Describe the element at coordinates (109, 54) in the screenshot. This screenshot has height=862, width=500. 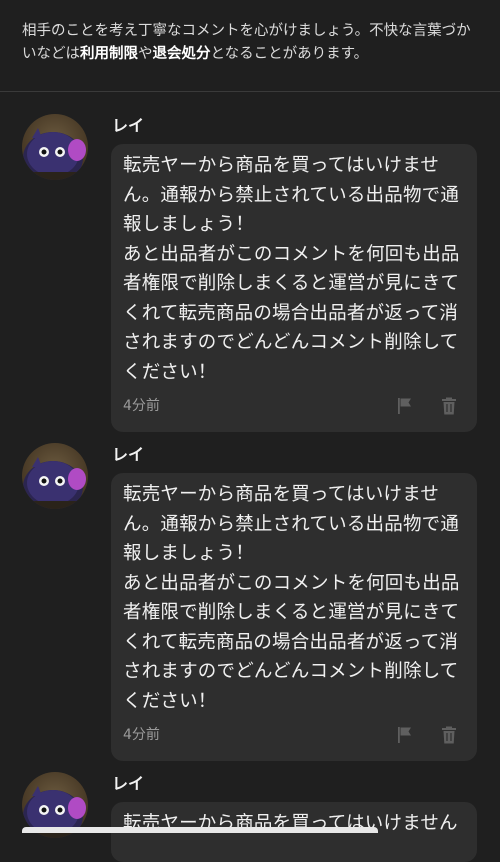
I see `notice-bold-usage-limit: 利用制限` at that location.